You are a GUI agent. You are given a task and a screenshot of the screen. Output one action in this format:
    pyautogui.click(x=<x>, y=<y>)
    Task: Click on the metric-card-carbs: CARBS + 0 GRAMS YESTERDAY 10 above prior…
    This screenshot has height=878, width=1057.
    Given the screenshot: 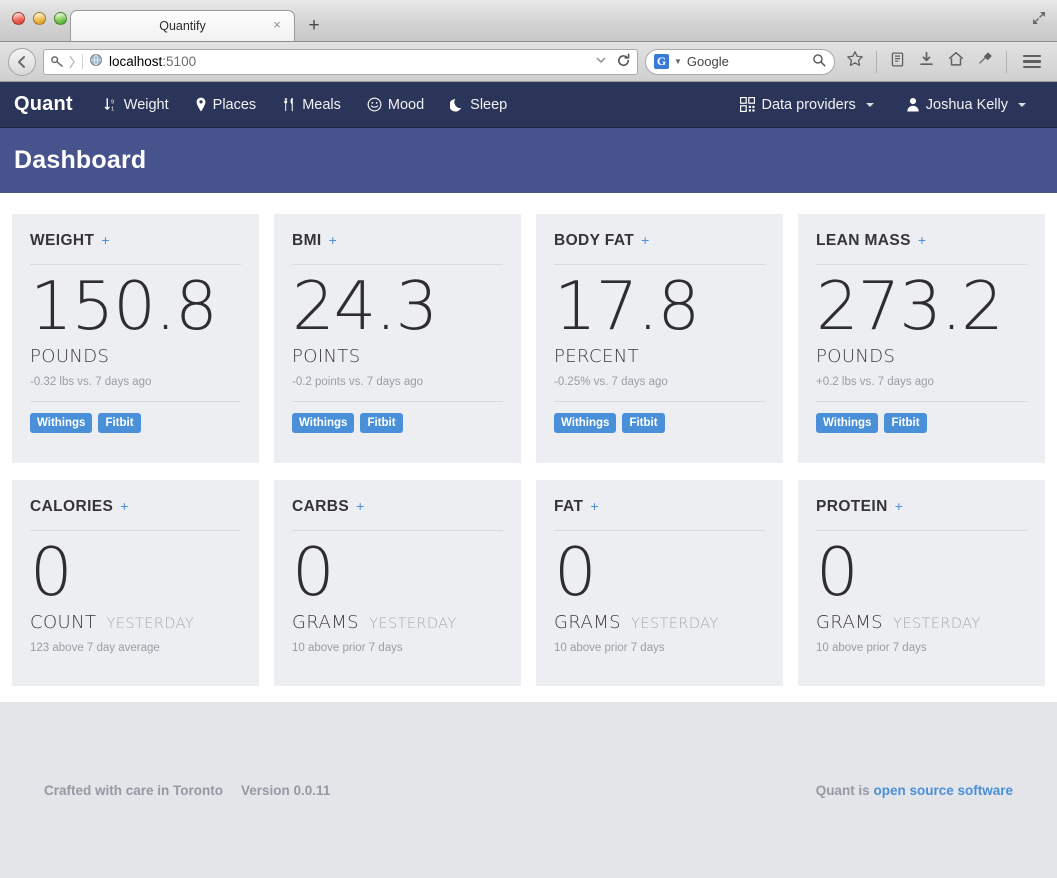 What is the action you would take?
    pyautogui.click(x=397, y=583)
    